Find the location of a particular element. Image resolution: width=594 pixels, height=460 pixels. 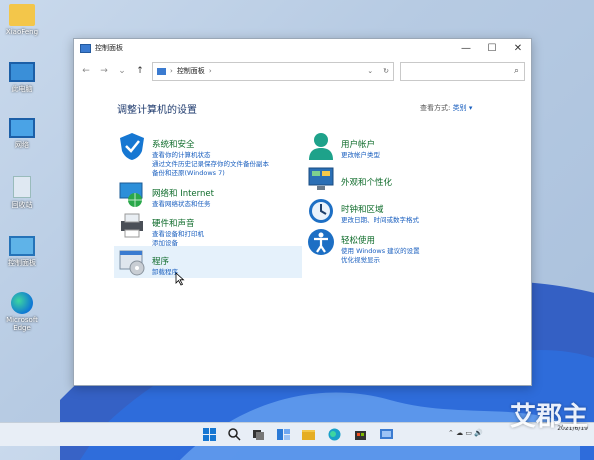

desktop-icon-edge: Microsoft Edge is located at coordinates (22, 312).